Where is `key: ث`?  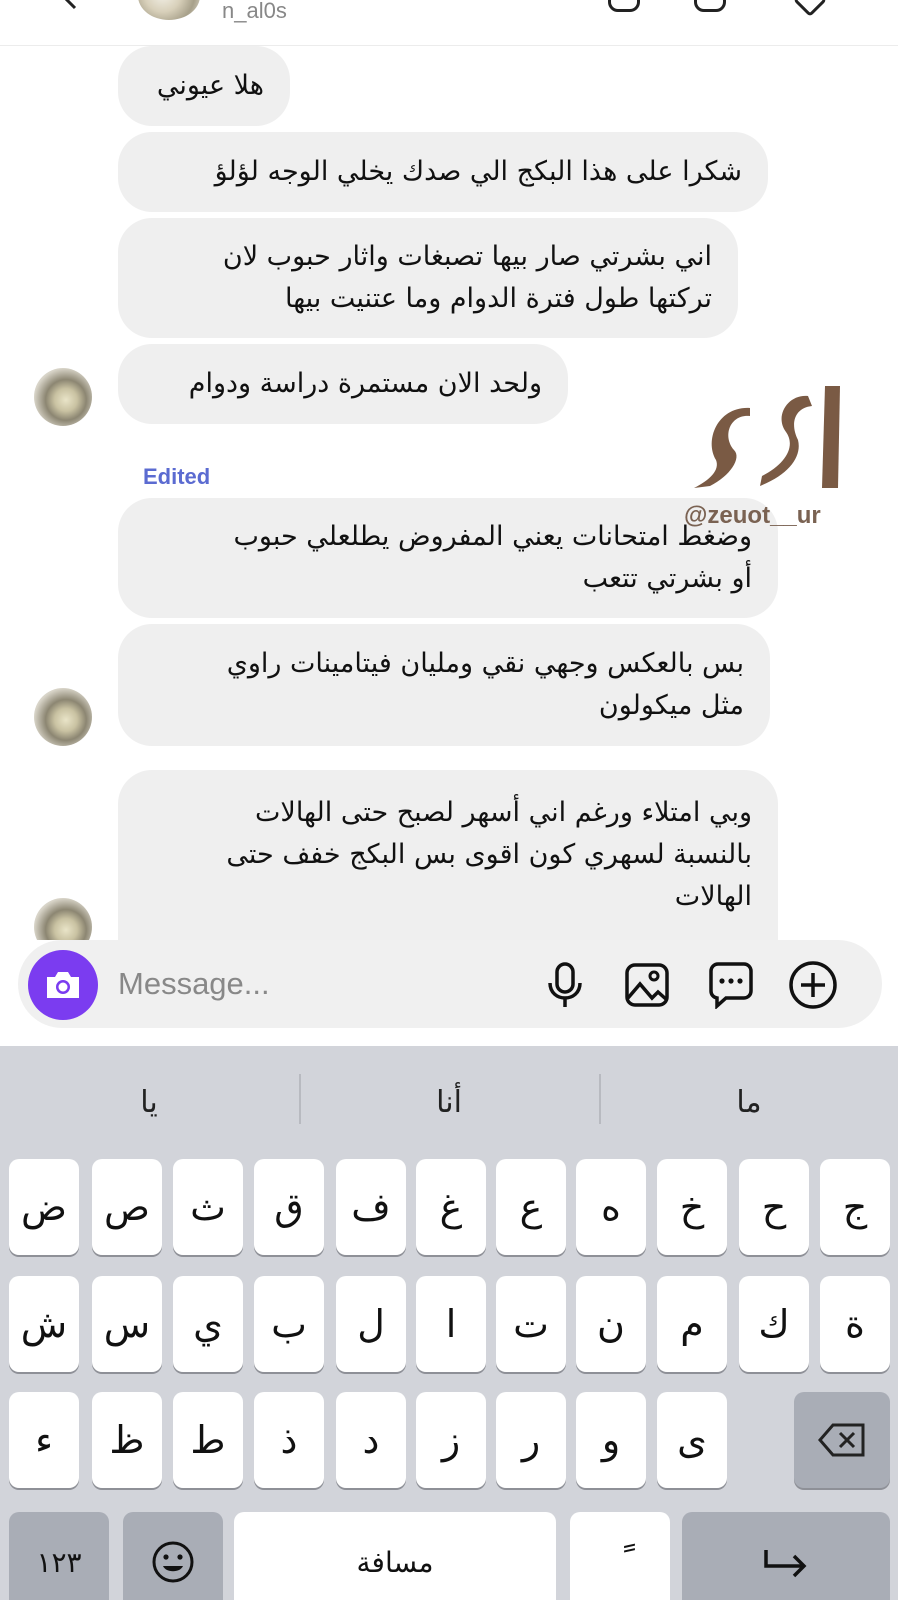 key: ث is located at coordinates (208, 1207).